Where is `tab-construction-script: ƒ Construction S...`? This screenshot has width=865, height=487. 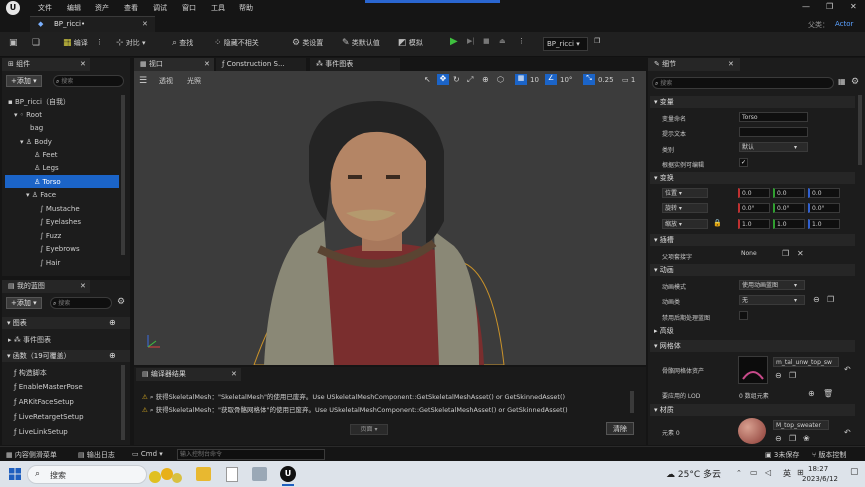
tab-construction-script: ƒ Construction S... is located at coordinates (261, 64).